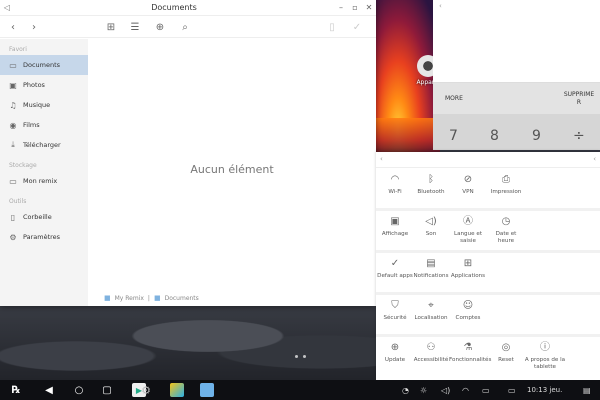 Image resolution: width=600 pixels, height=400 pixels. What do you see at coordinates (341, 7) in the screenshot?
I see `minimize-icon: –` at bounding box center [341, 7].